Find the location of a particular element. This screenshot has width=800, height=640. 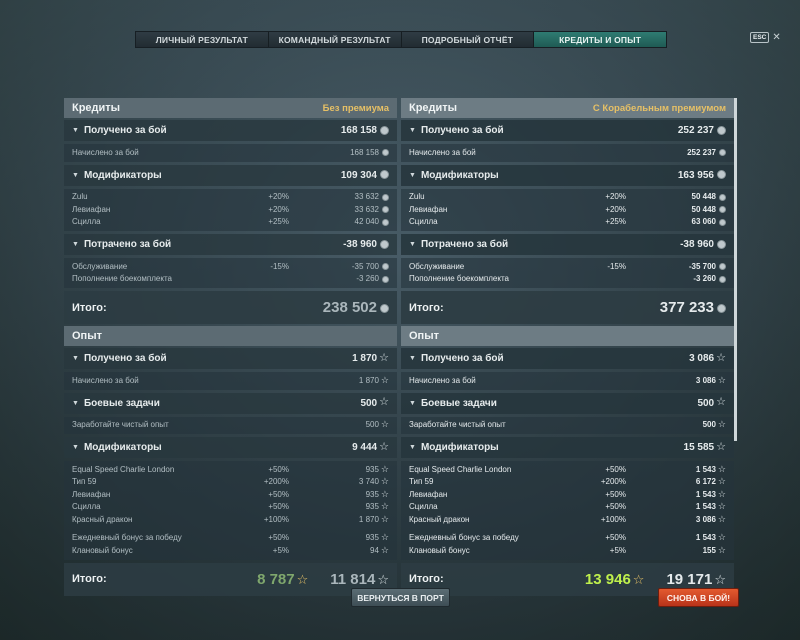

list-item: Сцилла +25% 42 040 is located at coordinates (230, 222).